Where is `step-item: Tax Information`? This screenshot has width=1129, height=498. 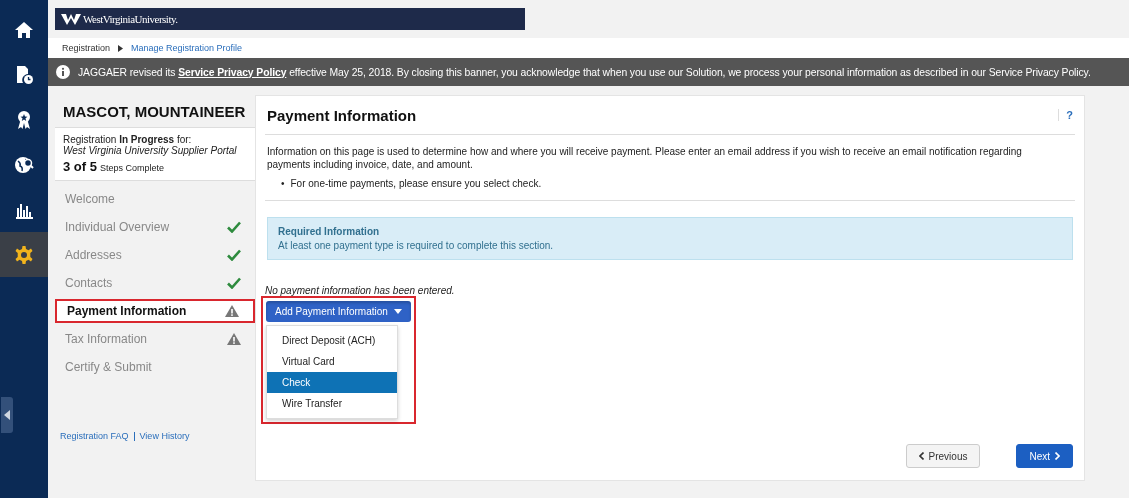
step-item: Tax Information is located at coordinates (155, 339).